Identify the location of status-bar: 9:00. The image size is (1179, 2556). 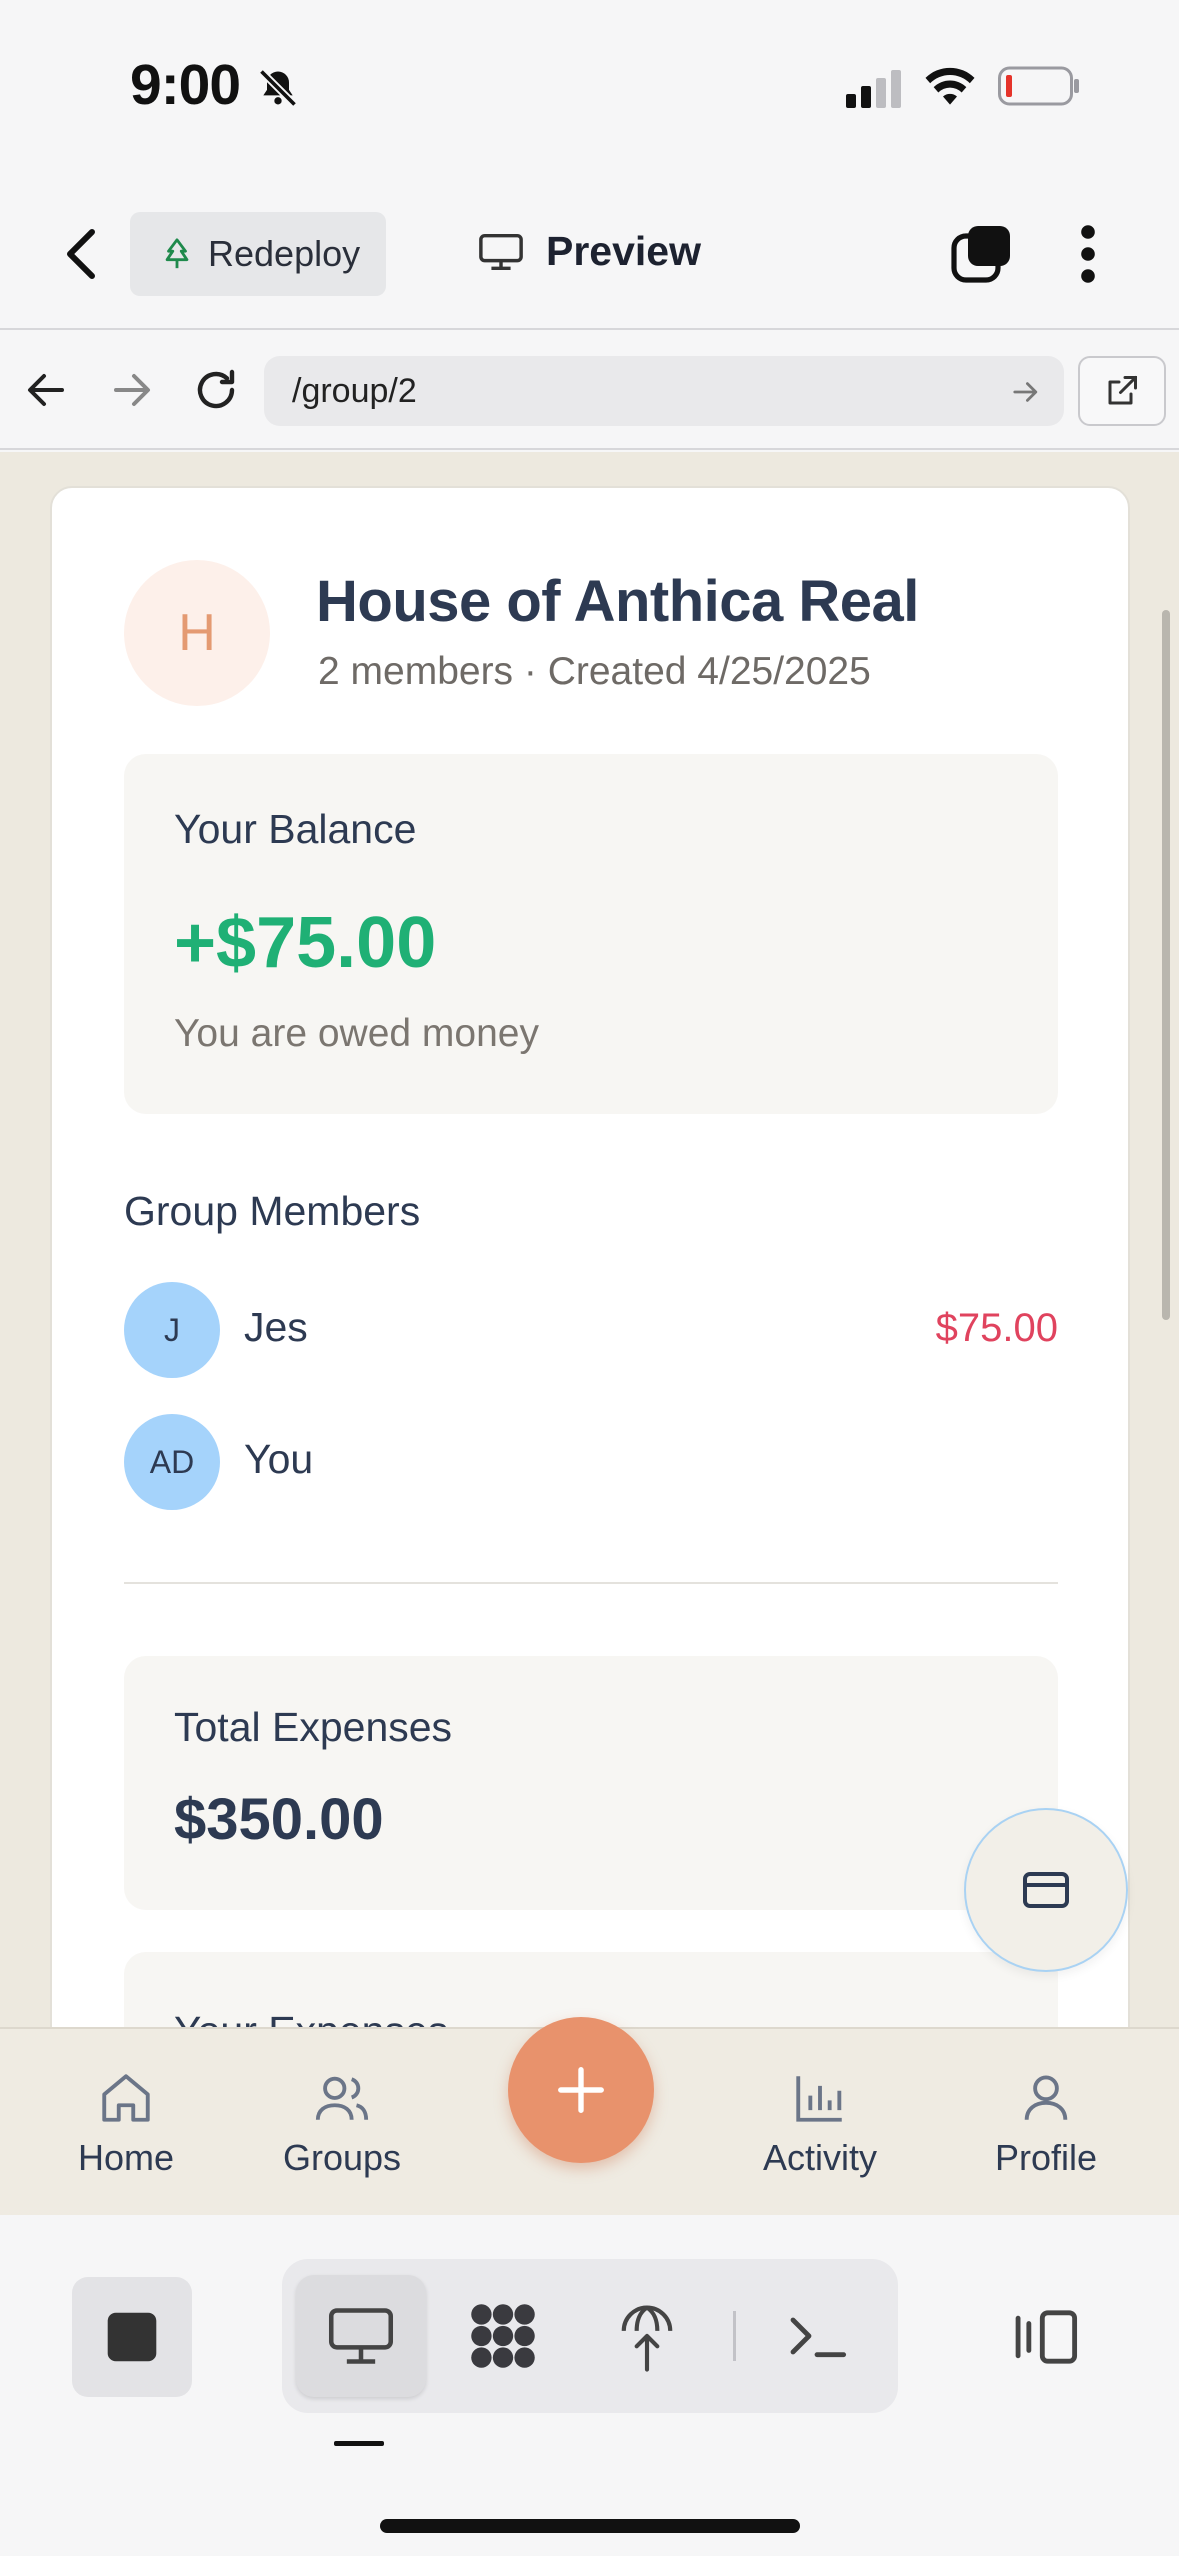
(589, 90).